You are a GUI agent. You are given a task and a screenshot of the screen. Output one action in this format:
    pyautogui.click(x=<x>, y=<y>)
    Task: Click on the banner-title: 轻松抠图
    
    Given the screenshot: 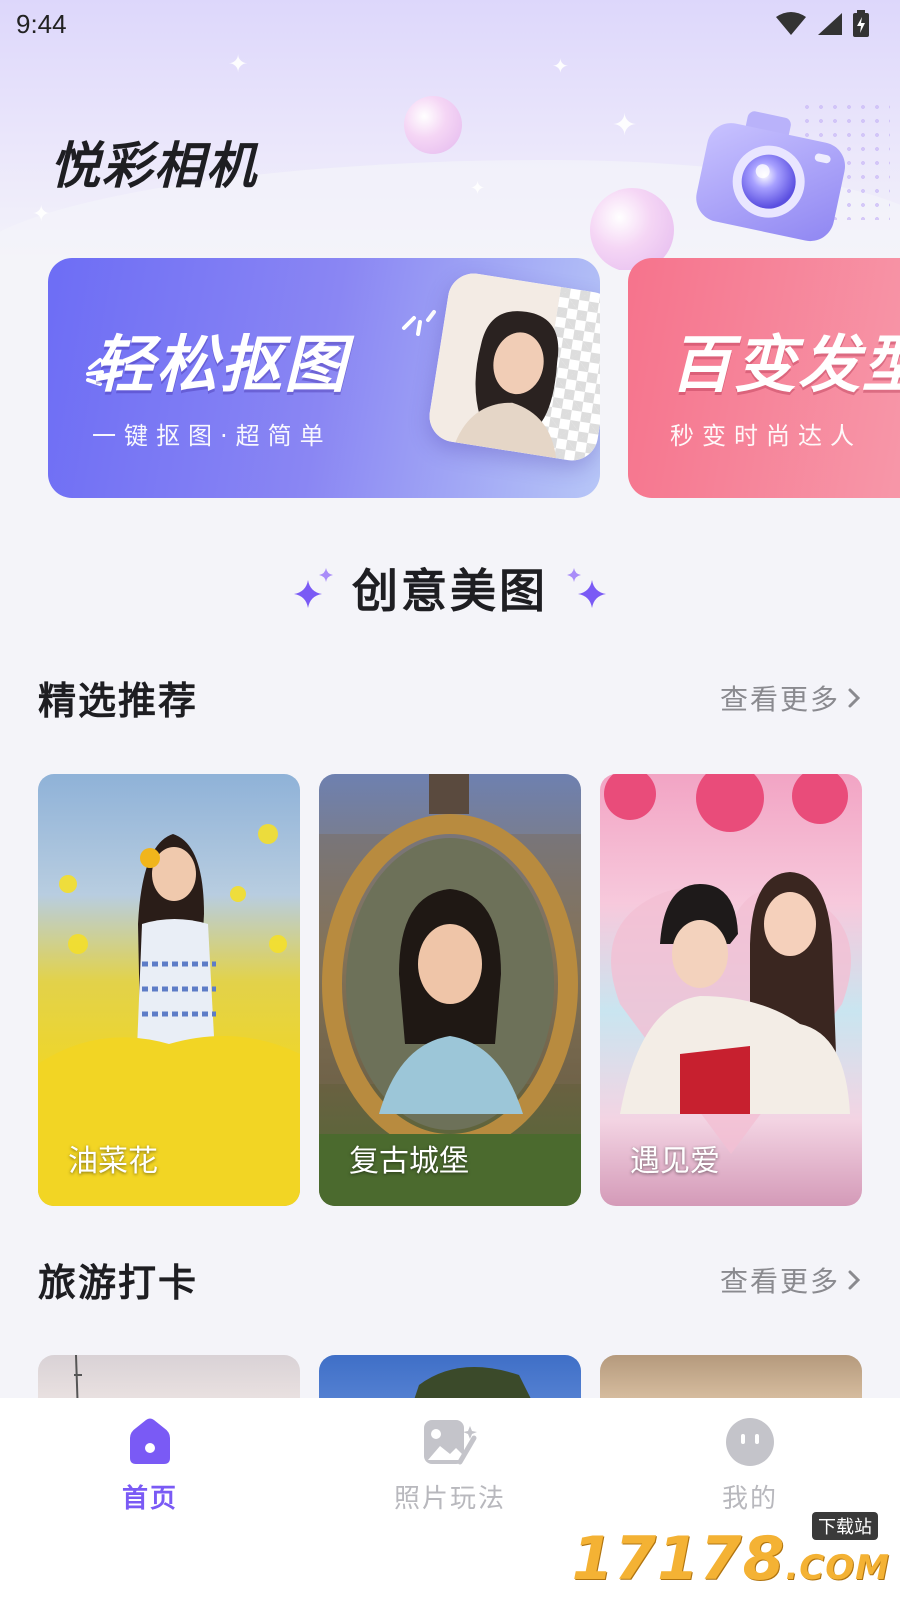 What is the action you would take?
    pyautogui.click(x=220, y=364)
    